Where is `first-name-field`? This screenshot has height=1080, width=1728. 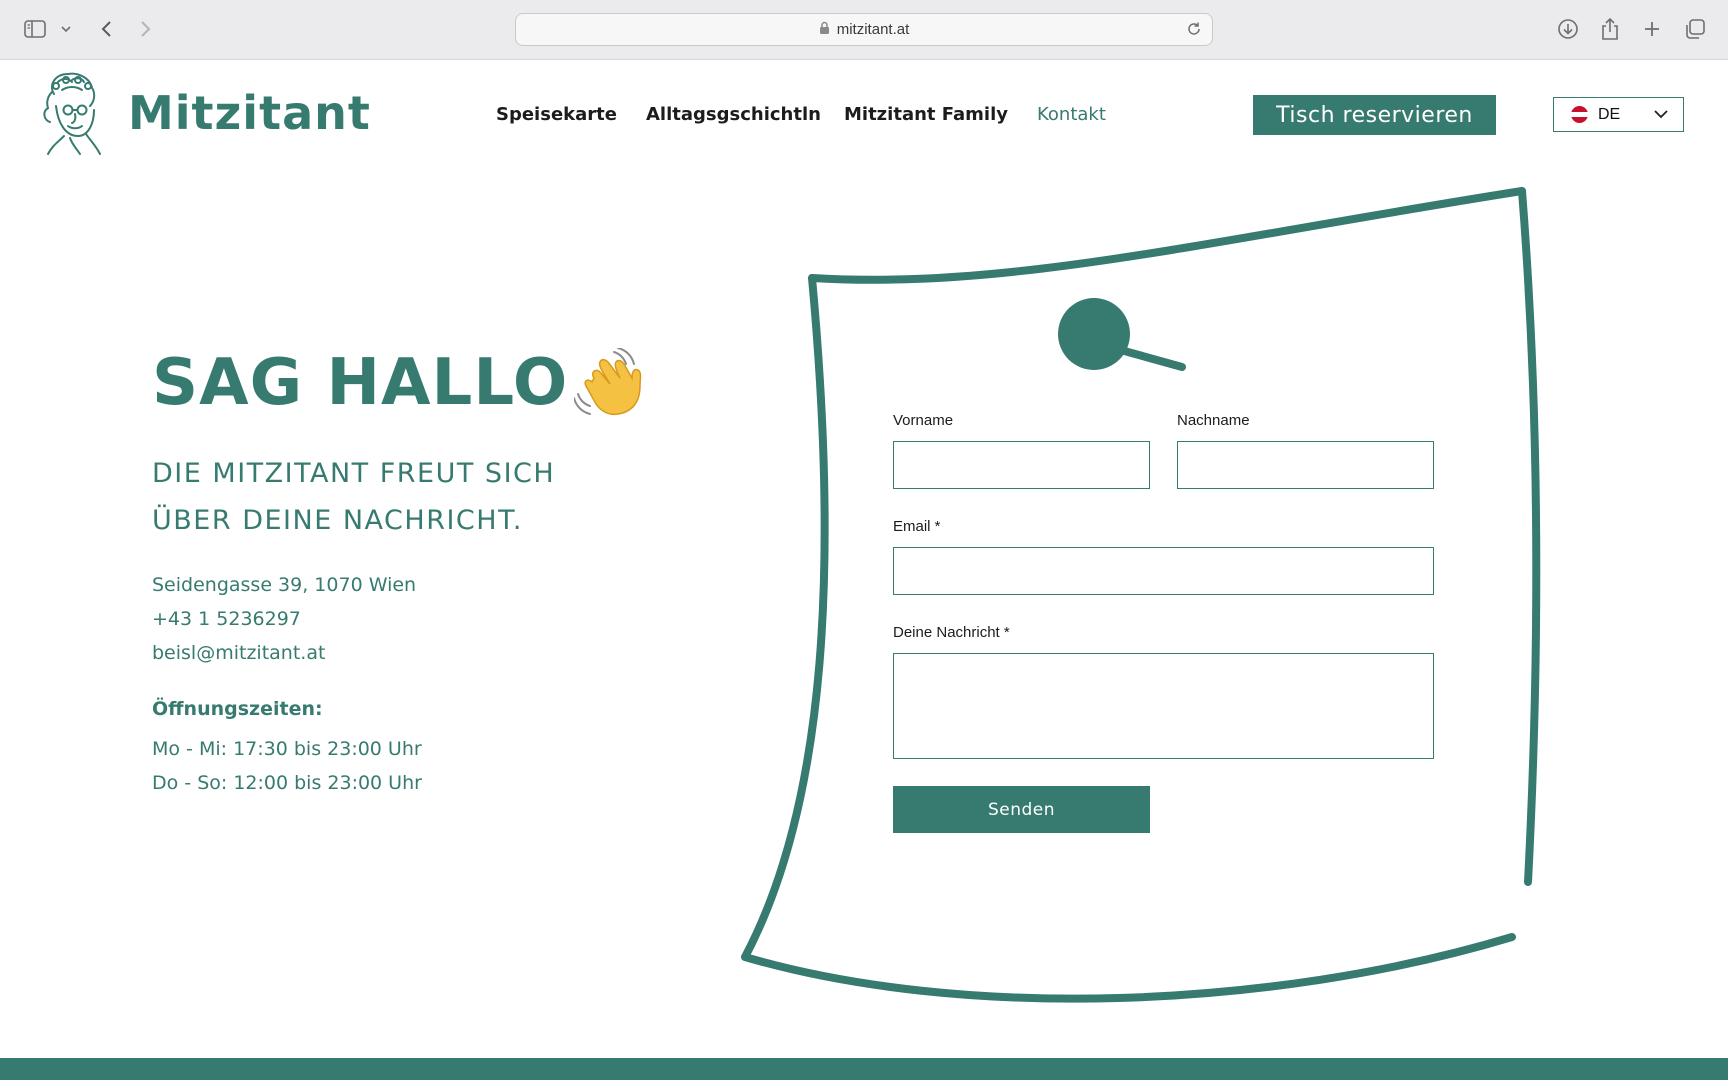 first-name-field is located at coordinates (1021, 465).